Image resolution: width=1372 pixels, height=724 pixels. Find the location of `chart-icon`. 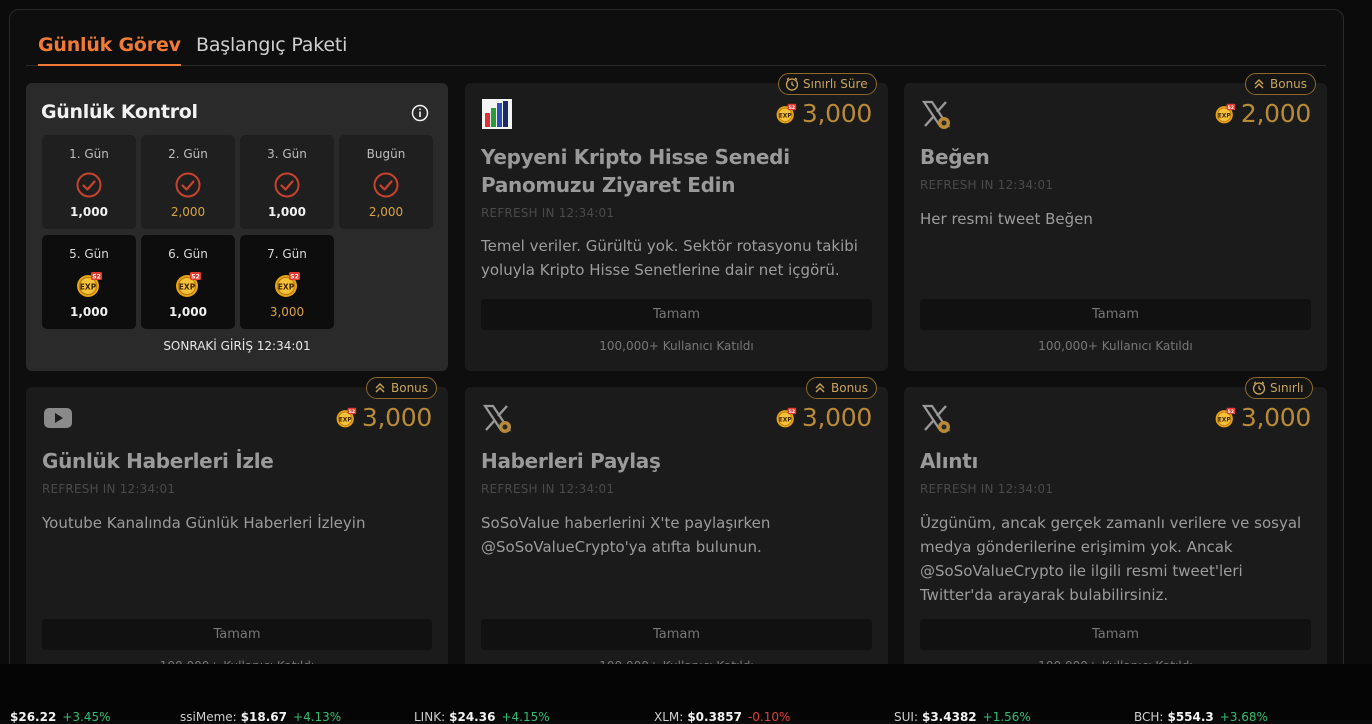

chart-icon is located at coordinates (497, 114).